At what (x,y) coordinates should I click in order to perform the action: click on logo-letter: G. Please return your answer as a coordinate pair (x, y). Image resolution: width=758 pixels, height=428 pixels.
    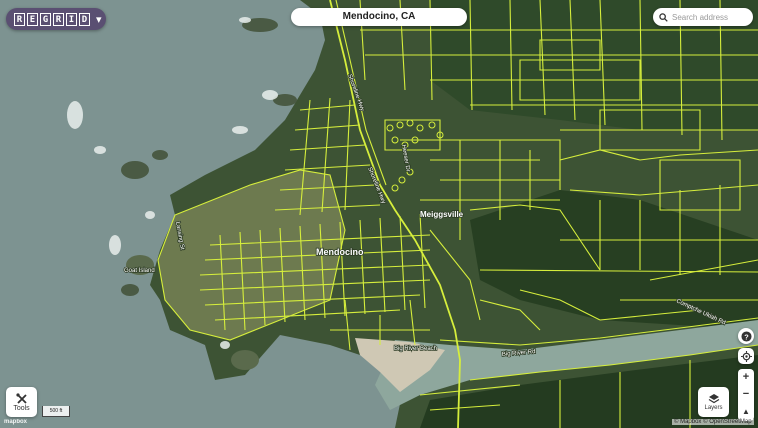
    Looking at the image, I should click on (45, 19).